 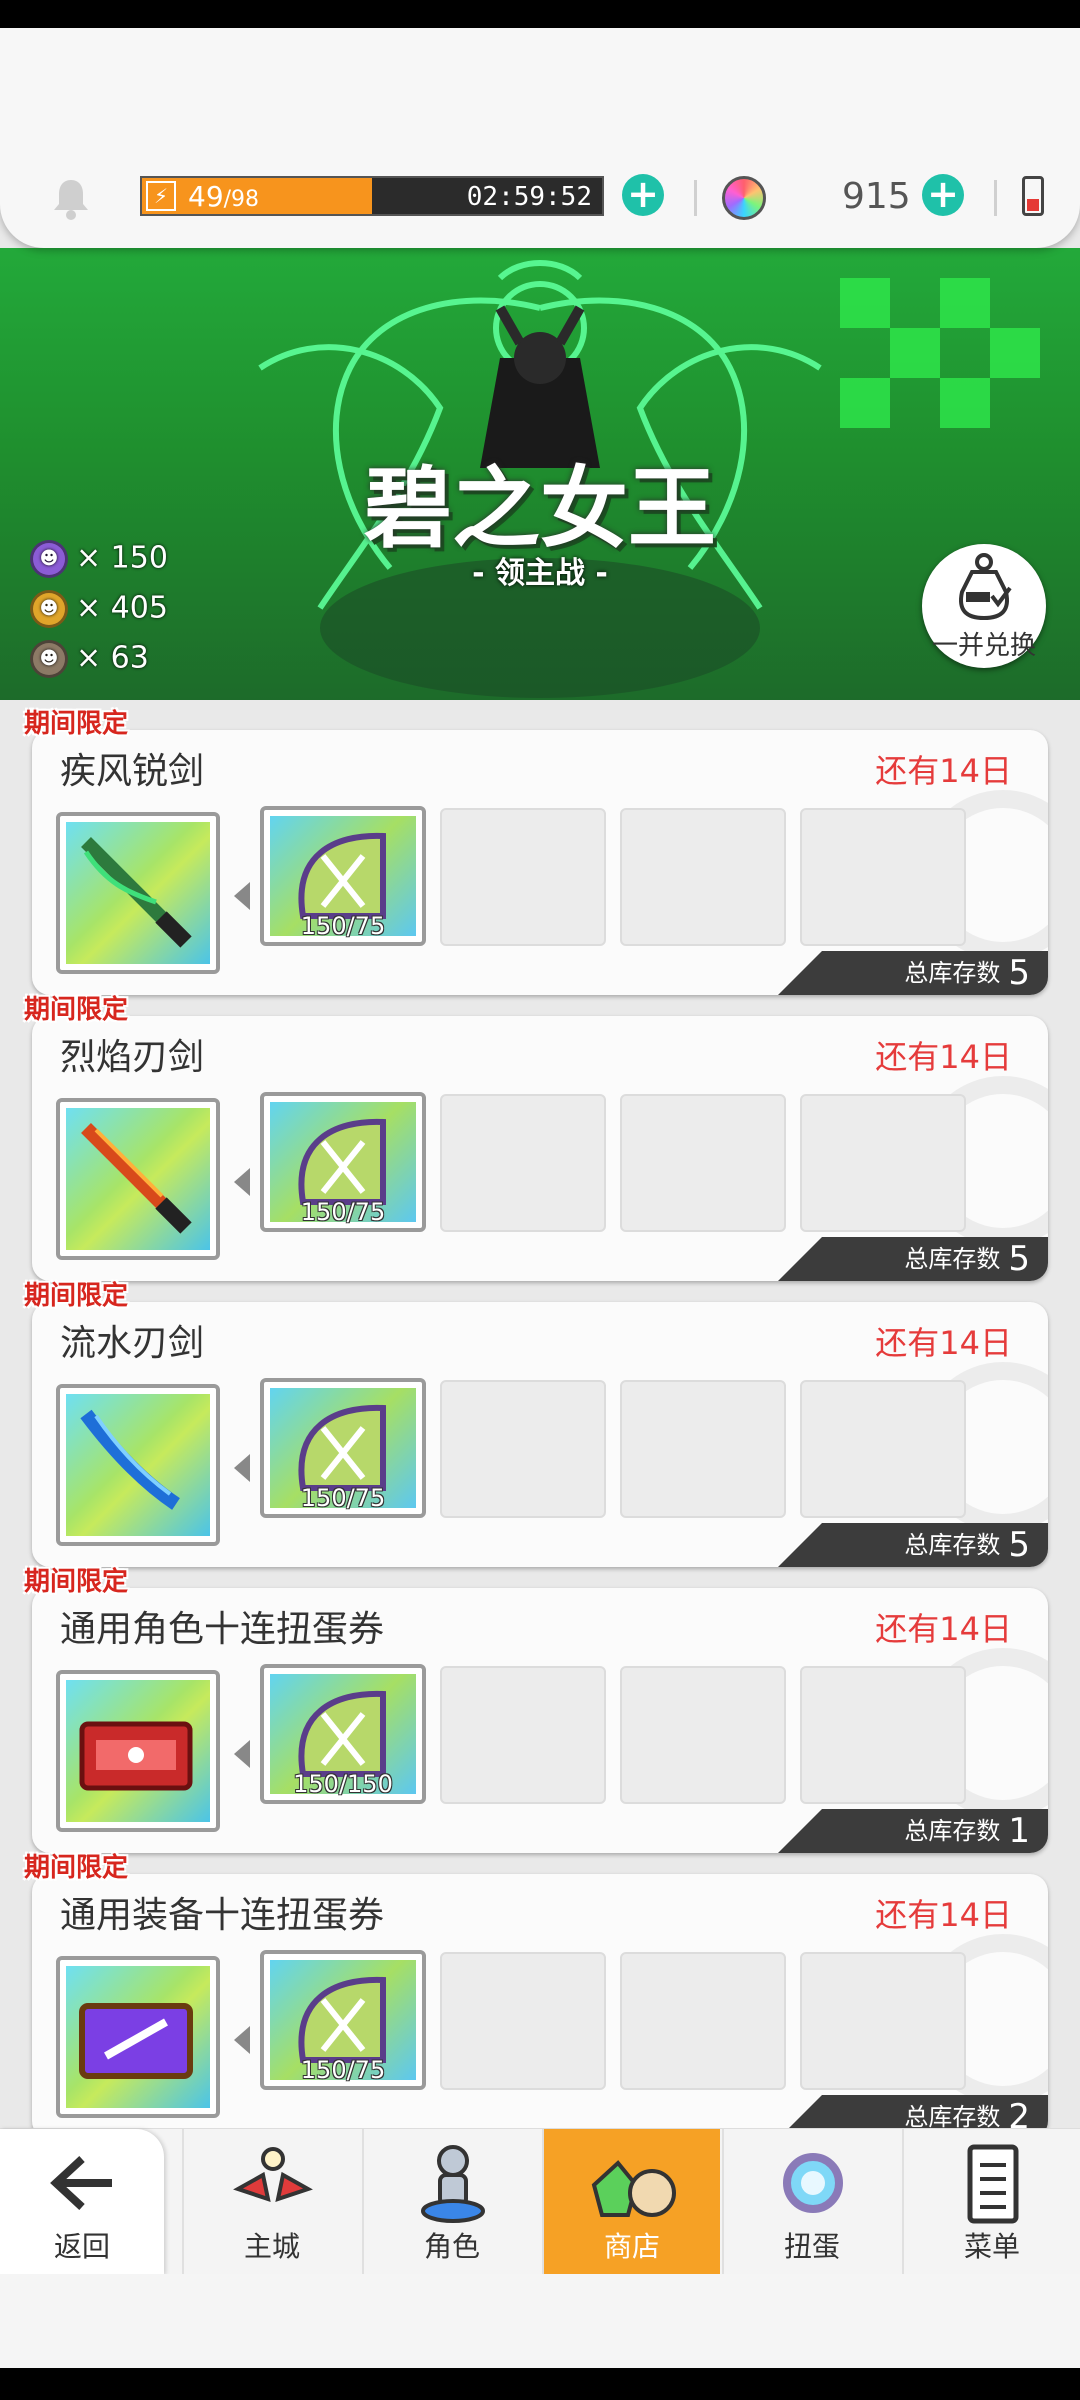 What do you see at coordinates (1033, 196) in the screenshot?
I see `battery-saver-icon` at bounding box center [1033, 196].